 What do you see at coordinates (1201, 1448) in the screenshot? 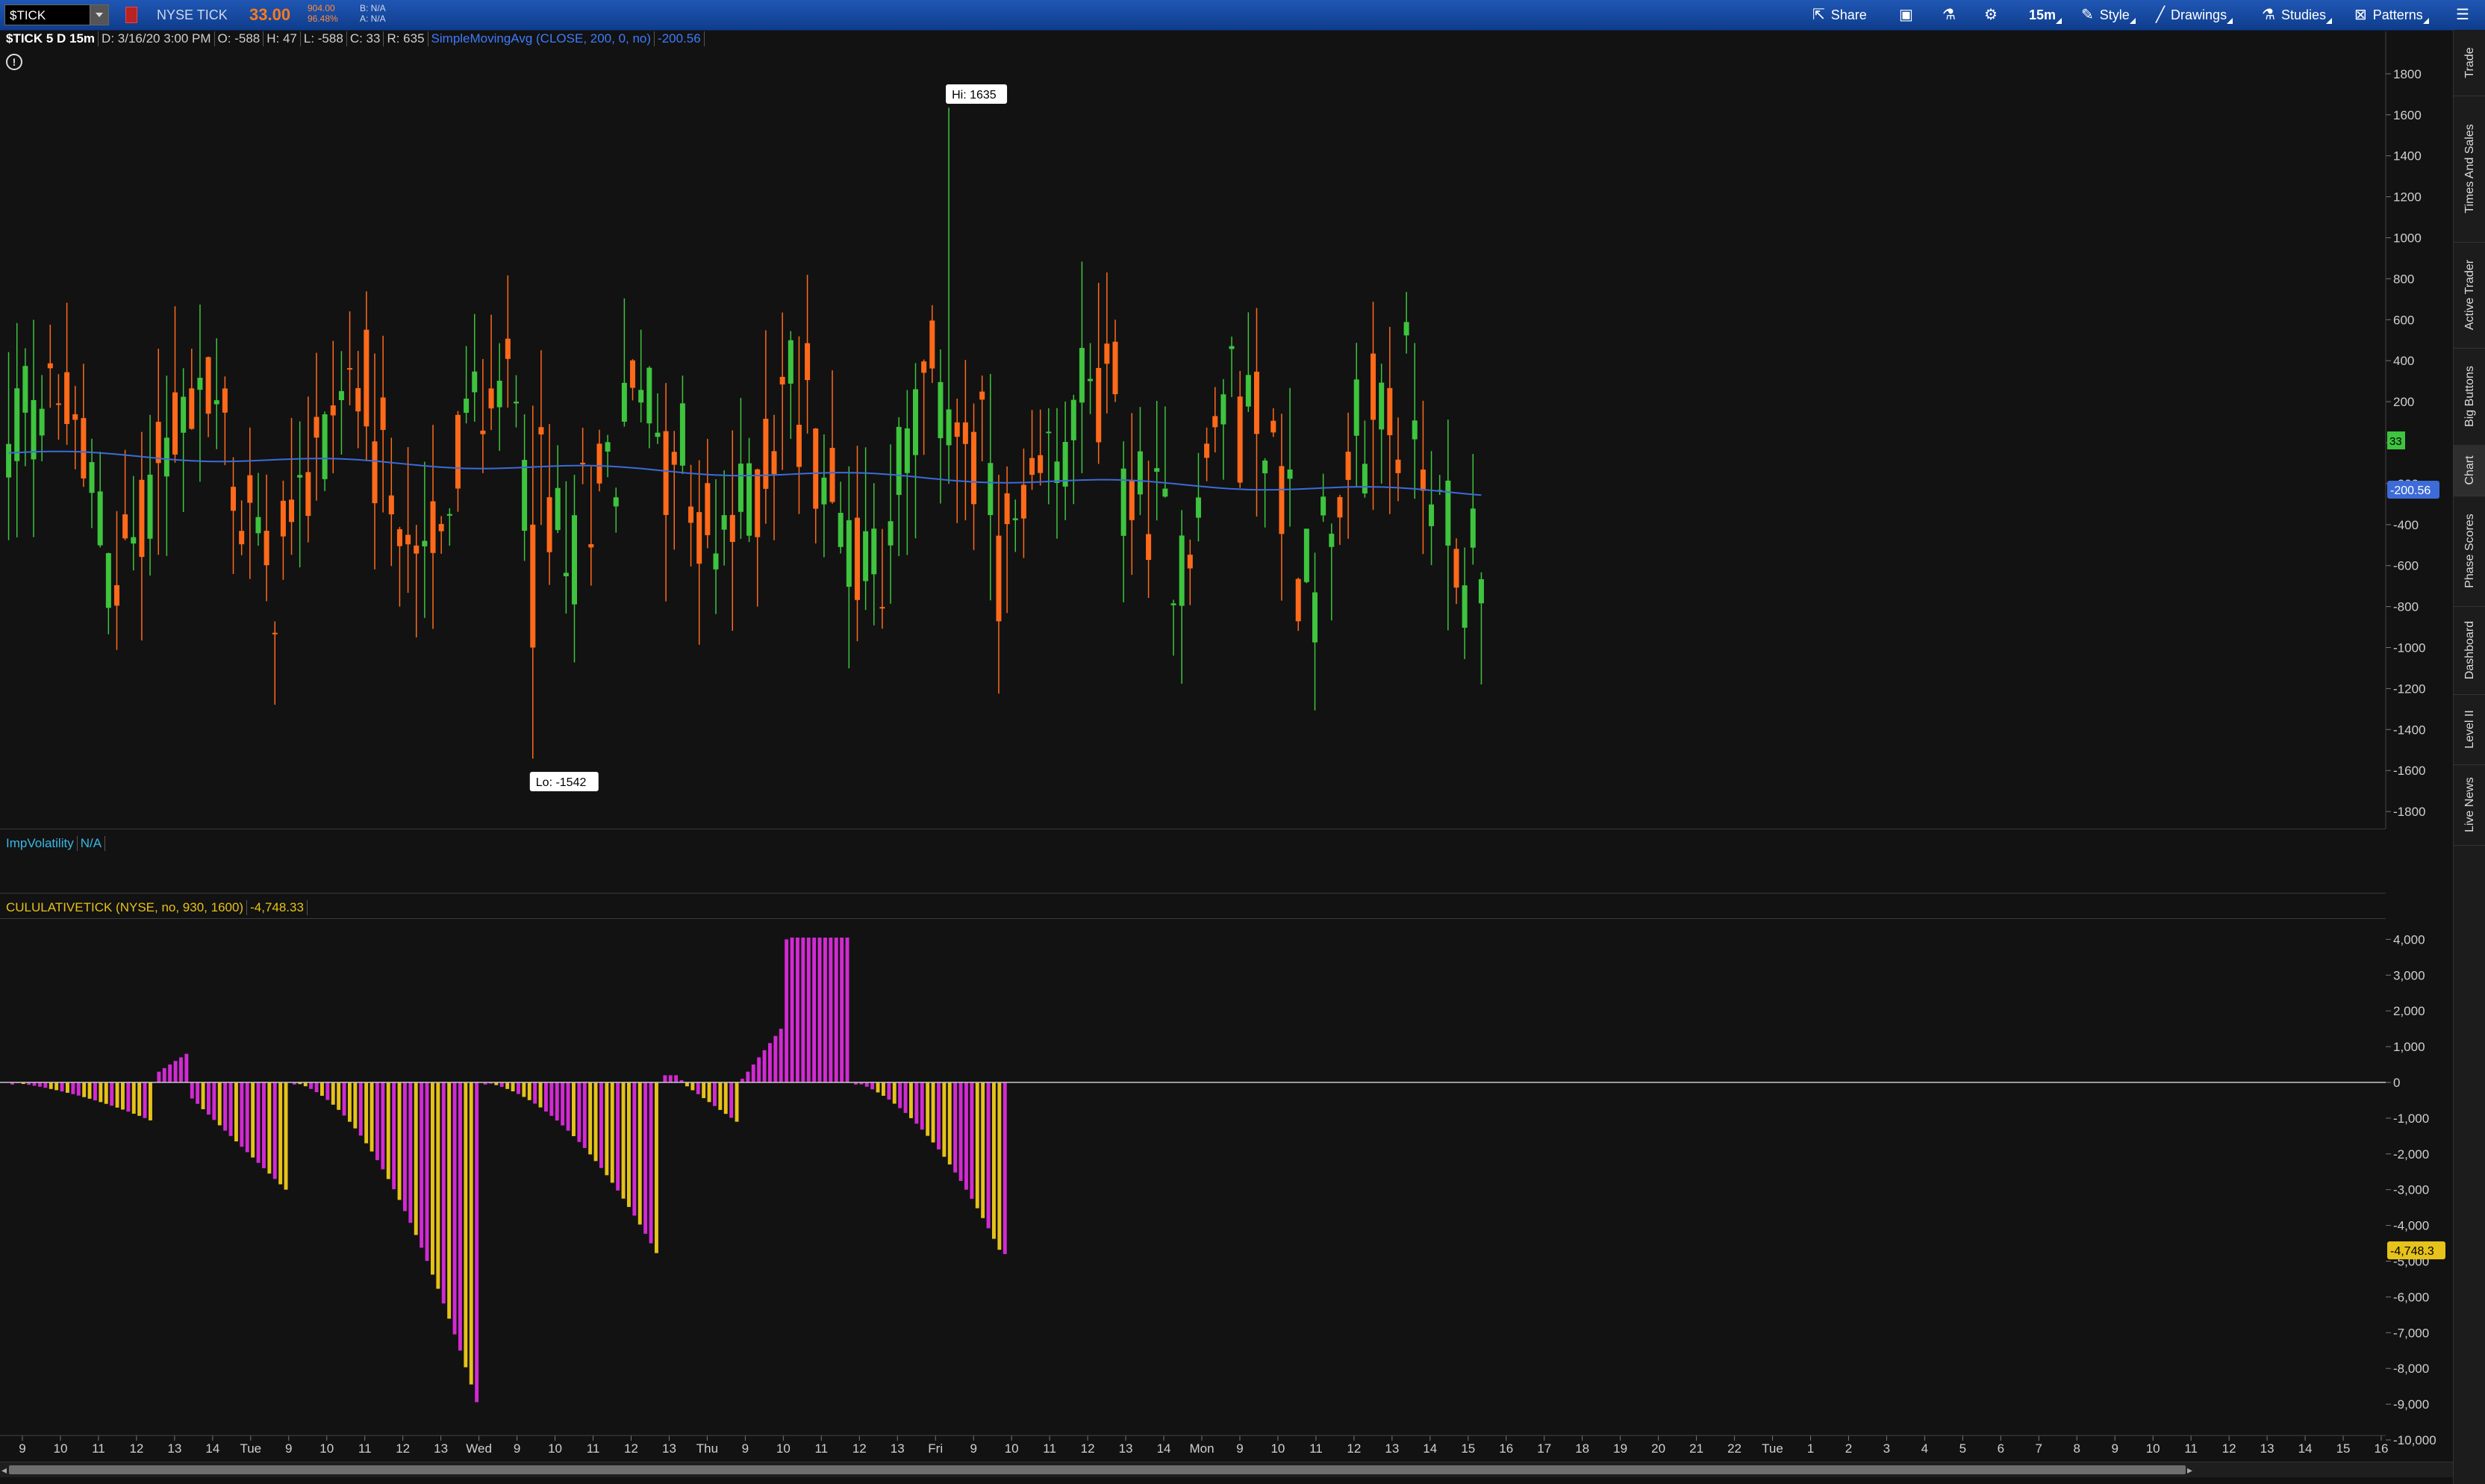
I see `time-tick-label: Mon` at bounding box center [1201, 1448].